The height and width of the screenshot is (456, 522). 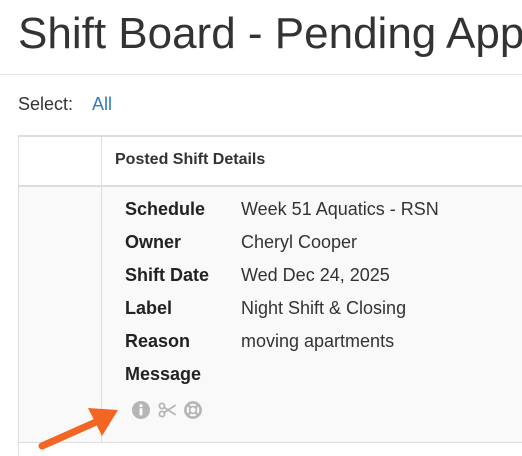 I want to click on select-row: Select: All, so click(x=65, y=104).